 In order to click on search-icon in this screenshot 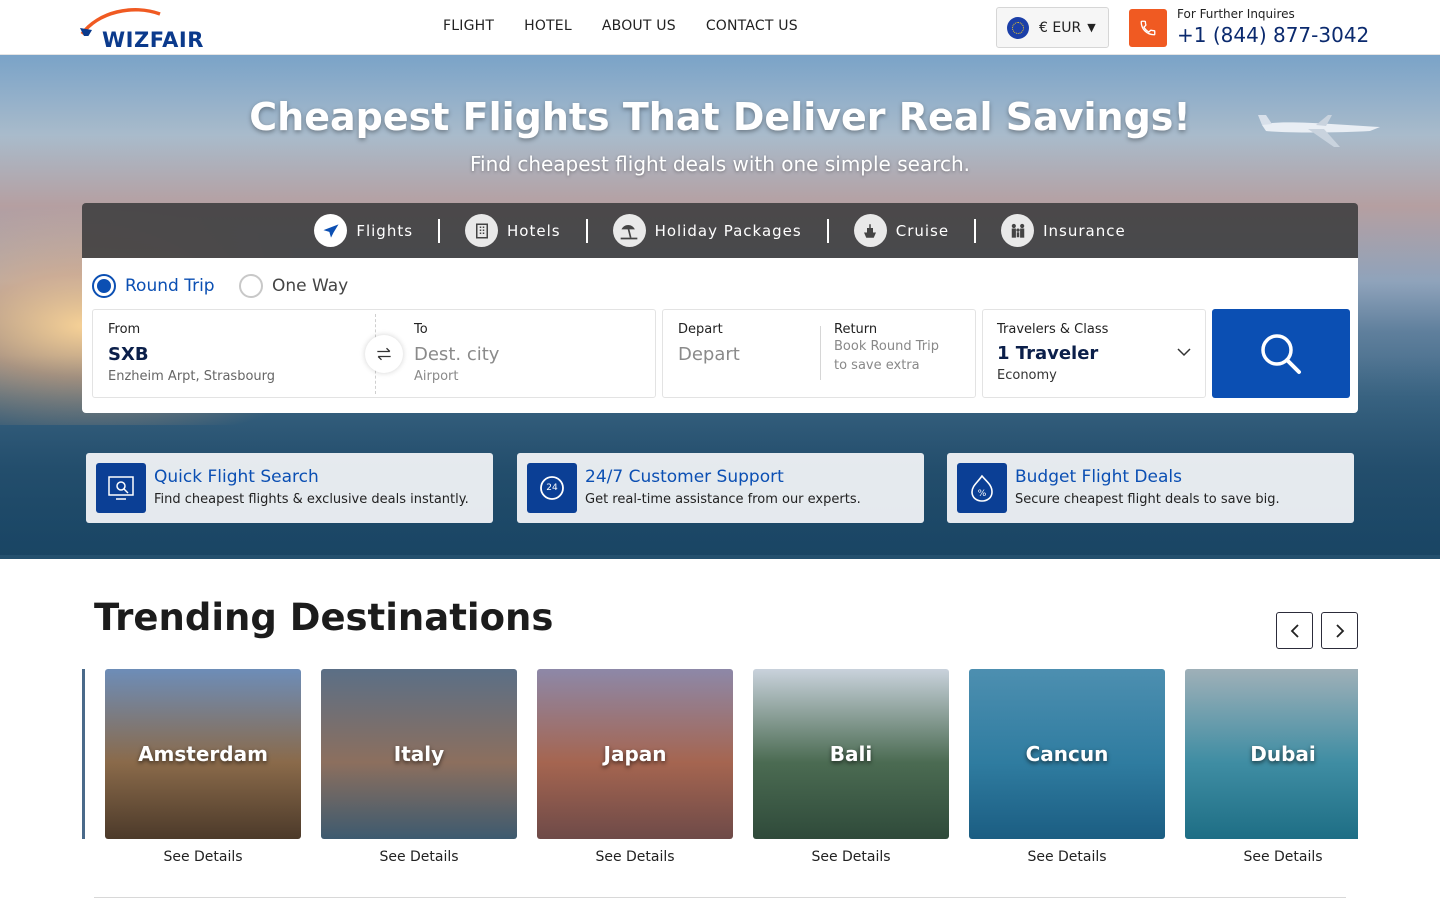, I will do `click(1281, 353)`.